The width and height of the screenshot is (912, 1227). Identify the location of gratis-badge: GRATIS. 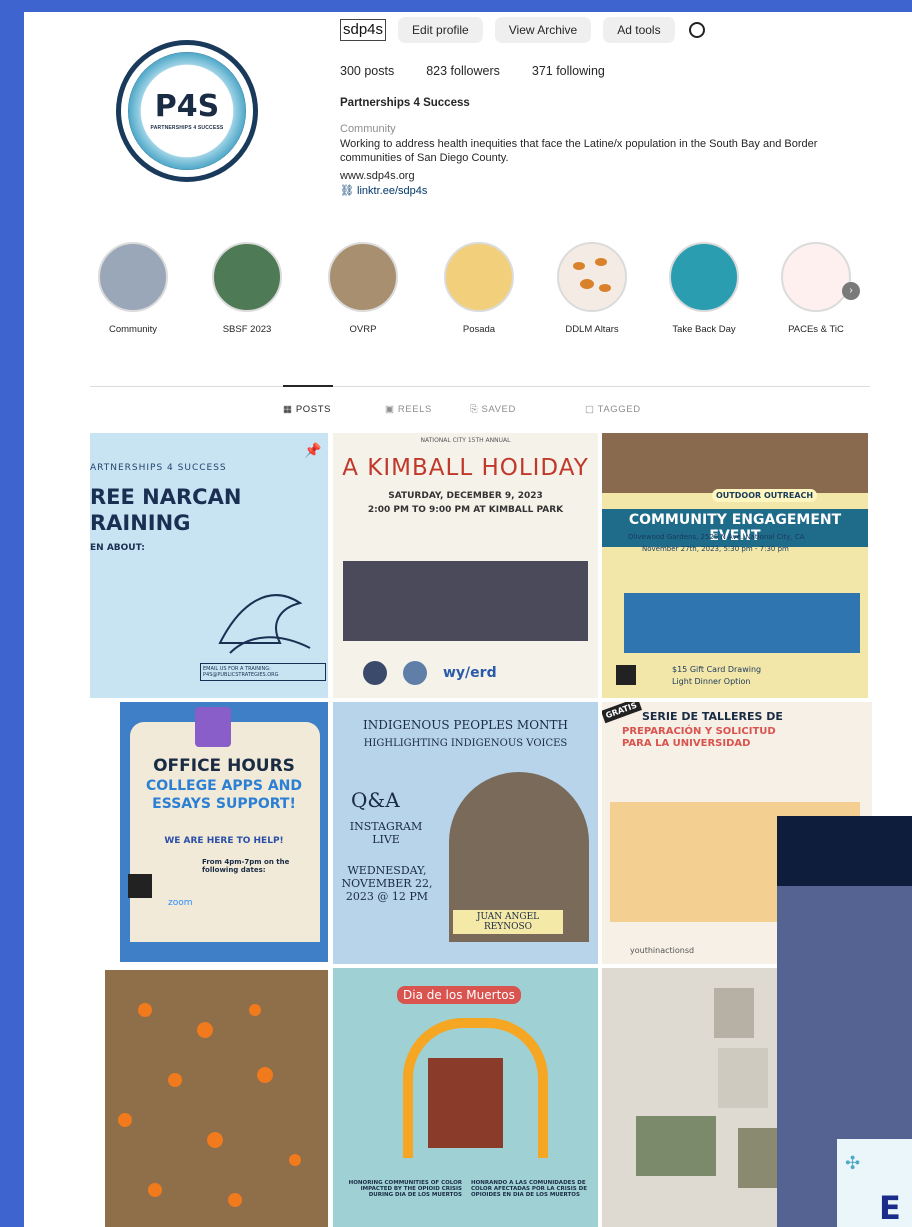
(622, 713).